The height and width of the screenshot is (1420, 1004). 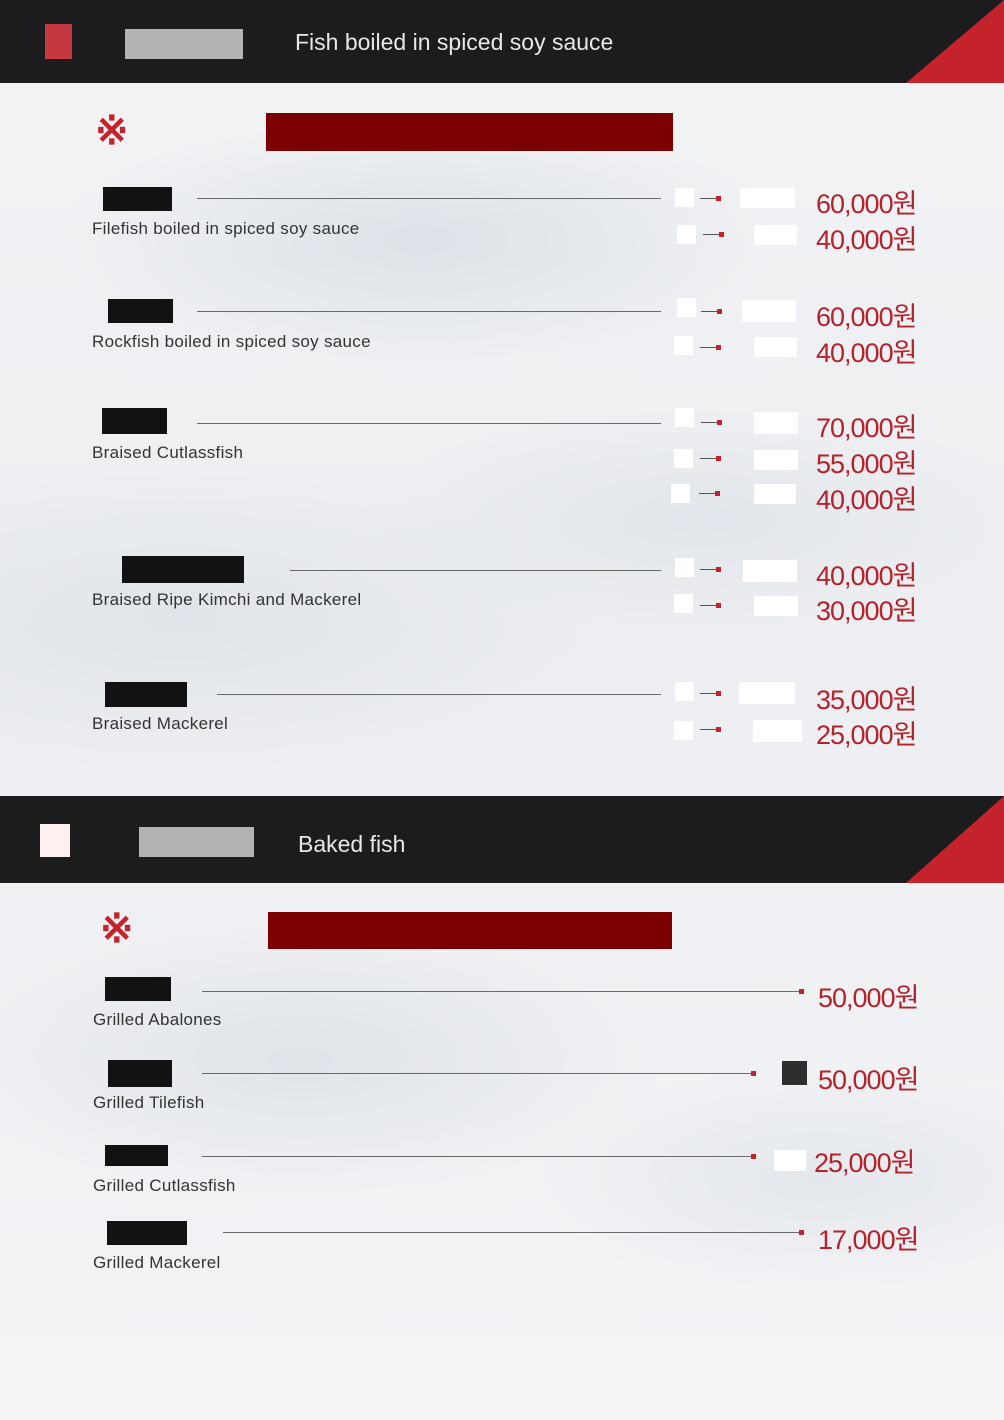 I want to click on section-title: Fish boiled in spiced soy sauce, so click(x=454, y=42).